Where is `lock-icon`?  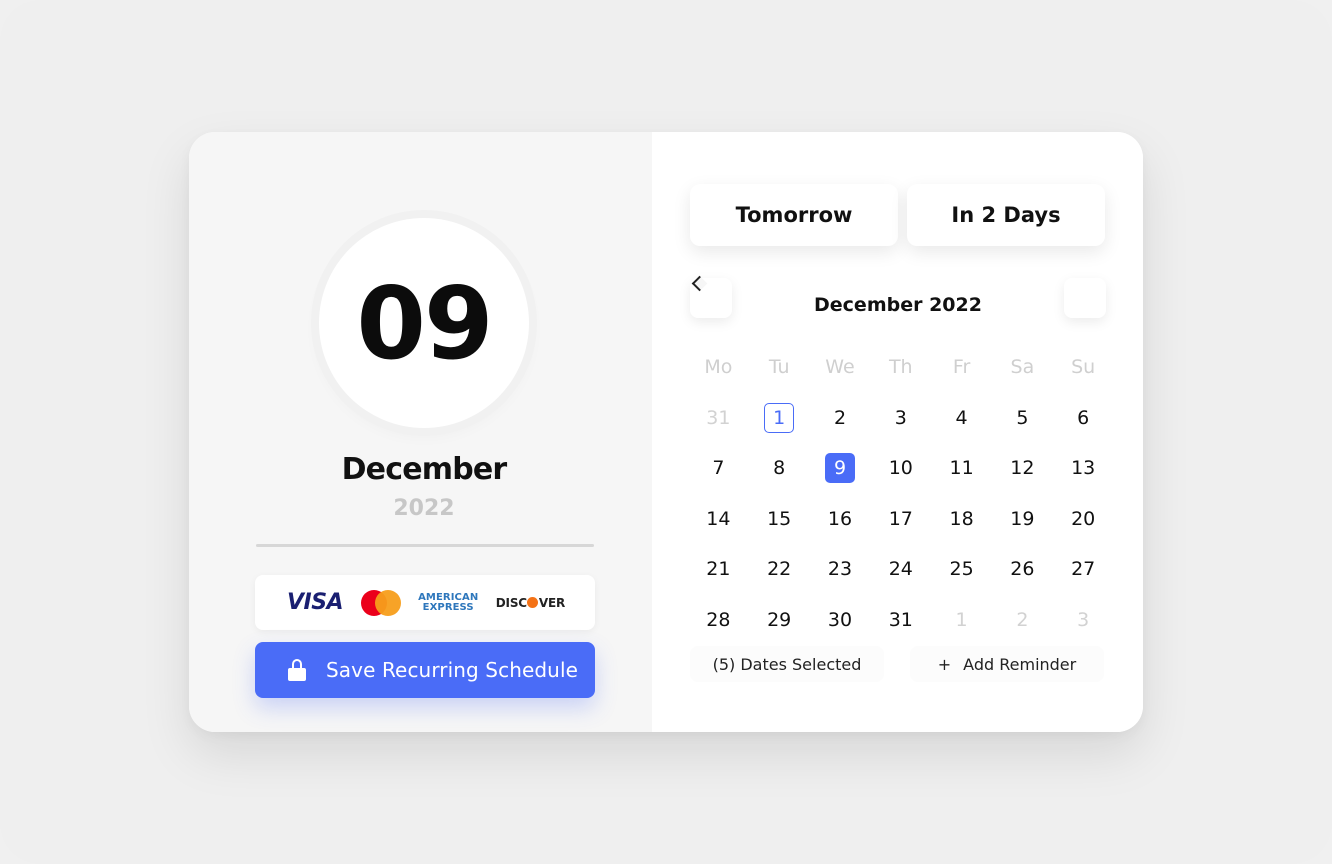
lock-icon is located at coordinates (297, 670).